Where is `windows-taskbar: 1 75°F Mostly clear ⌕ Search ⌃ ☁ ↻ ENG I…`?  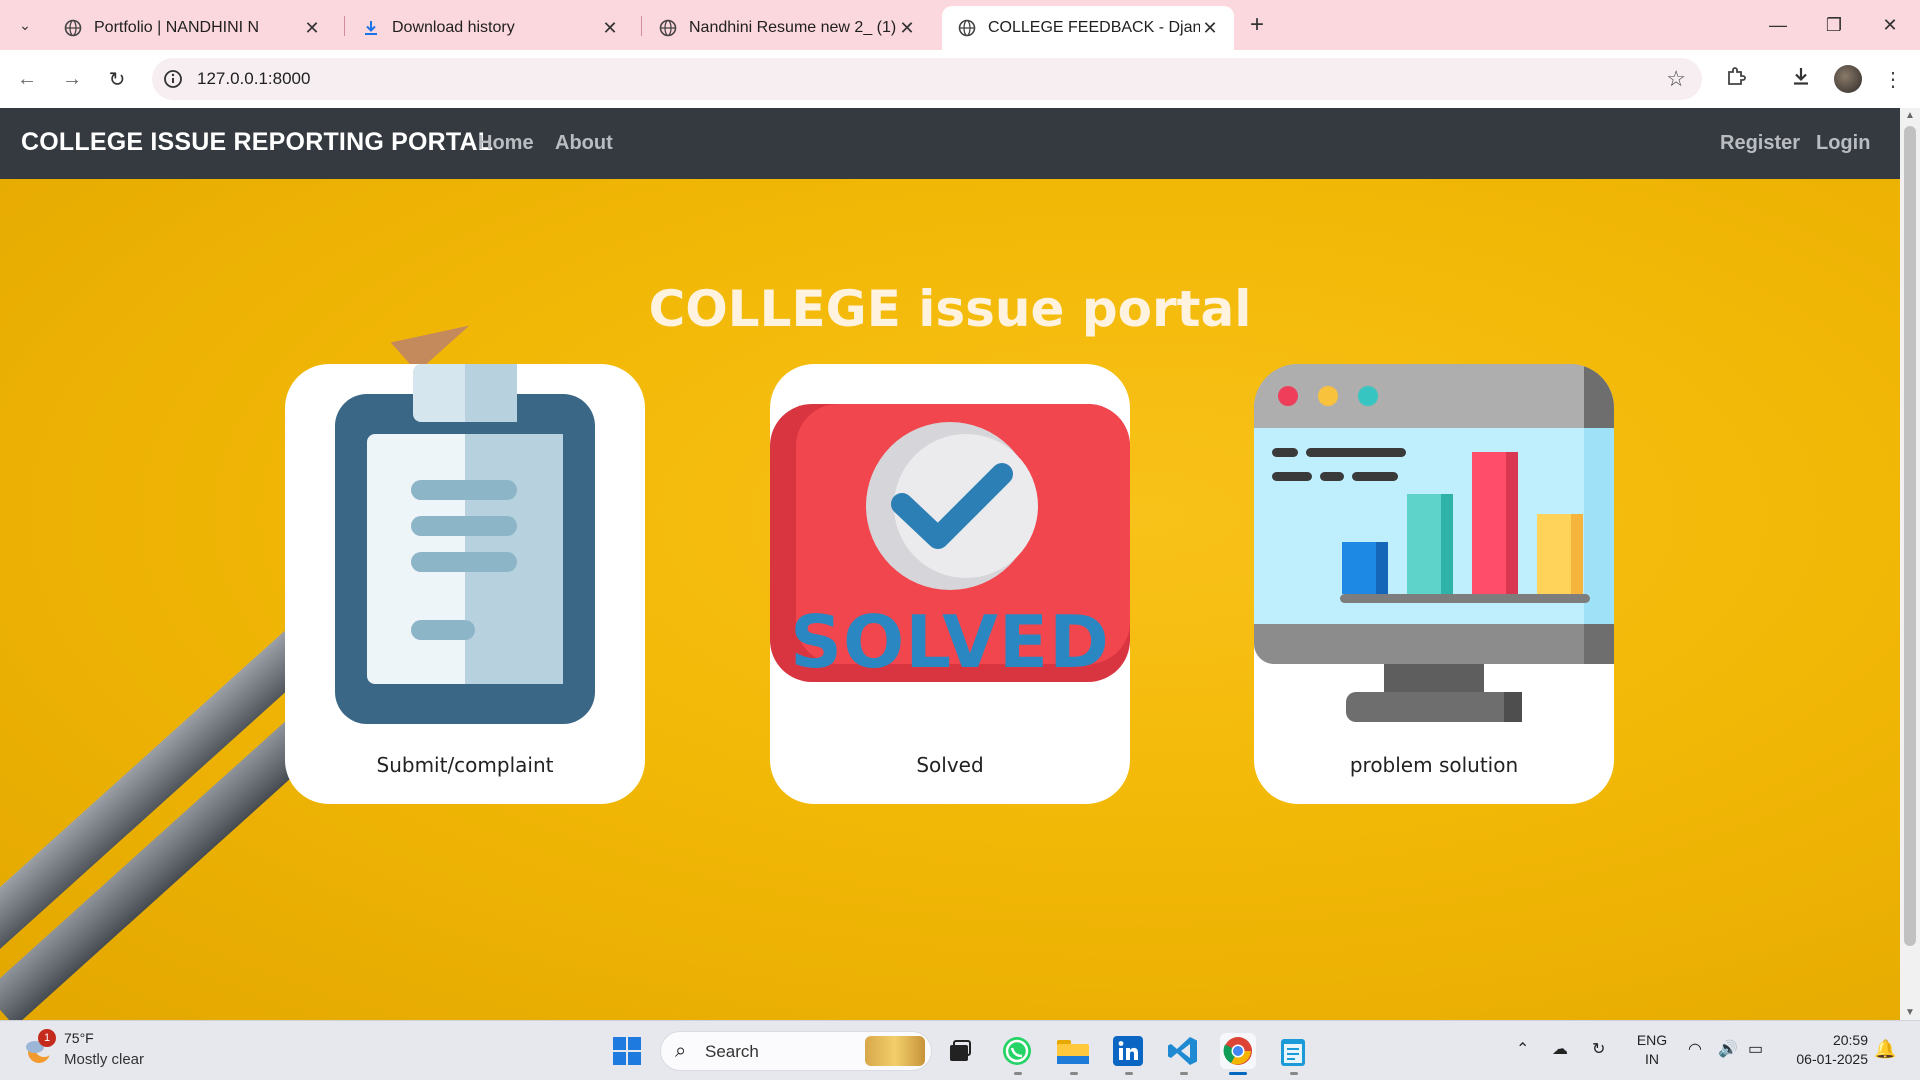 windows-taskbar: 1 75°F Mostly clear ⌕ Search ⌃ ☁ ↻ ENG I… is located at coordinates (960, 1050).